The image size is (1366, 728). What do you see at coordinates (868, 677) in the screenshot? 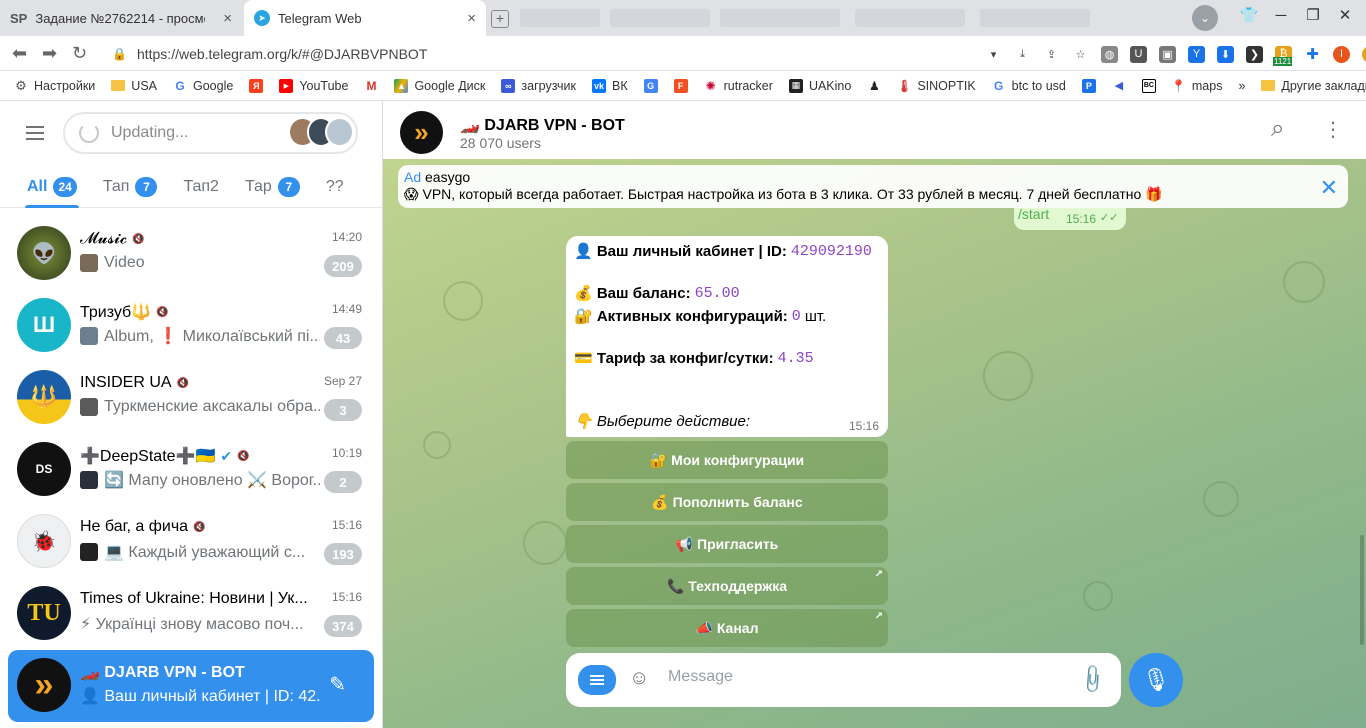
I see `message-input` at bounding box center [868, 677].